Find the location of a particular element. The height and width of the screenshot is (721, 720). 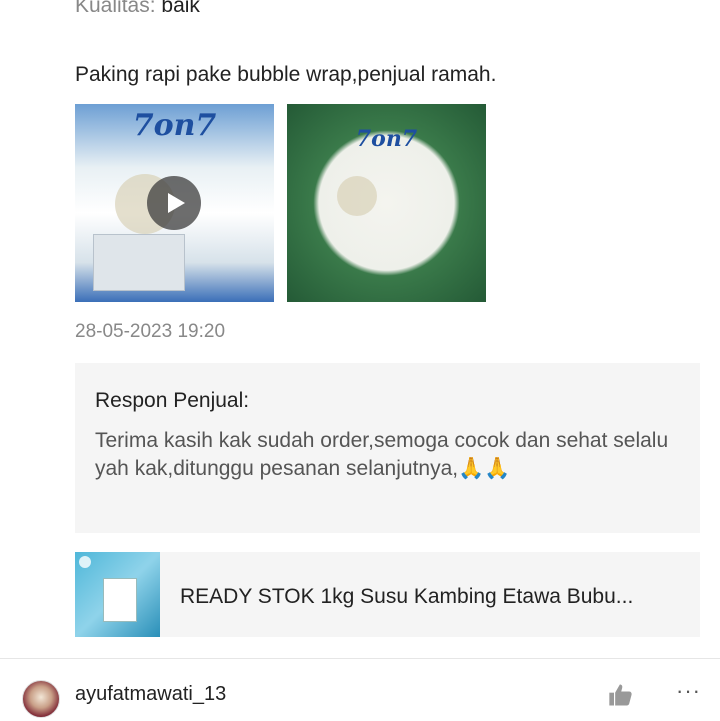

play-icon is located at coordinates (174, 203).